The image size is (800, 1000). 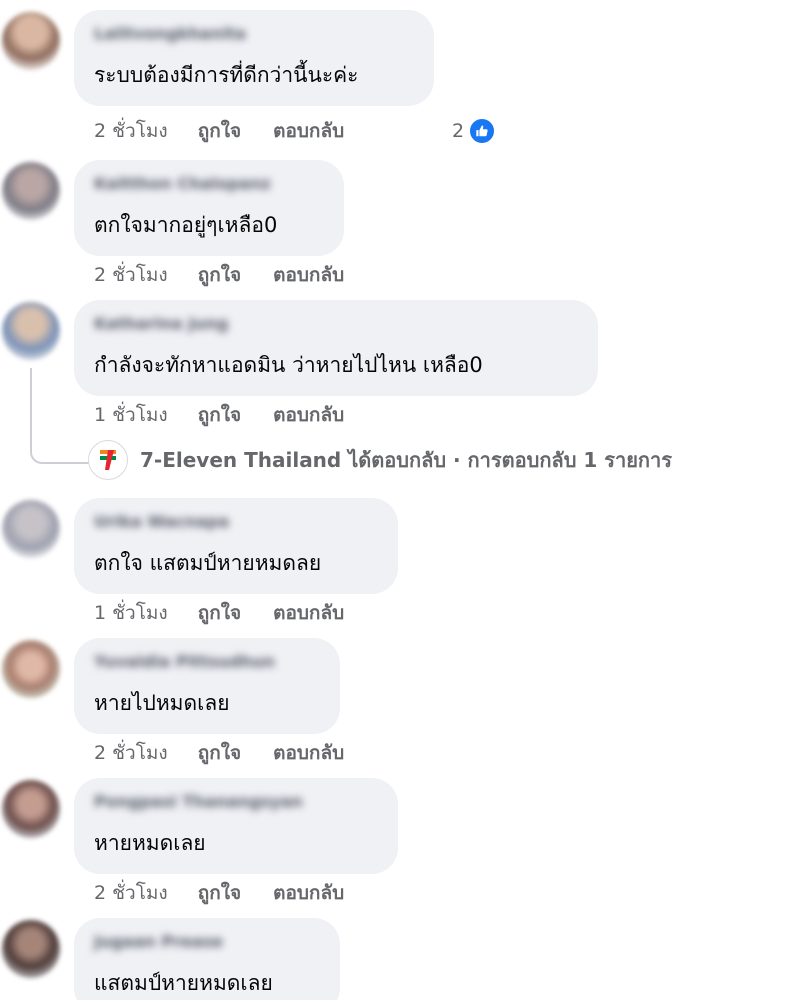 What do you see at coordinates (236, 826) in the screenshot?
I see `comment-bubble: Pongpasi Thanangsyan หายหมดเลย` at bounding box center [236, 826].